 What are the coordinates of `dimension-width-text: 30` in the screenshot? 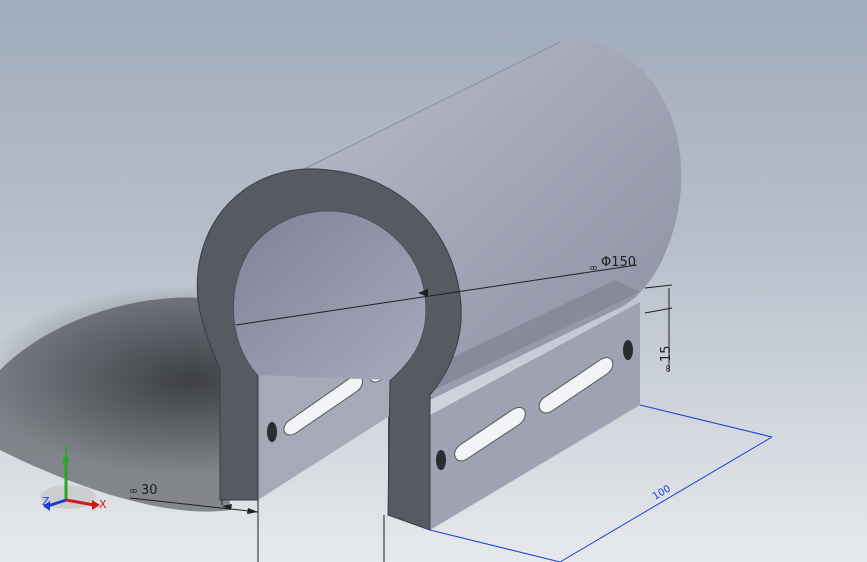 It's located at (149, 490).